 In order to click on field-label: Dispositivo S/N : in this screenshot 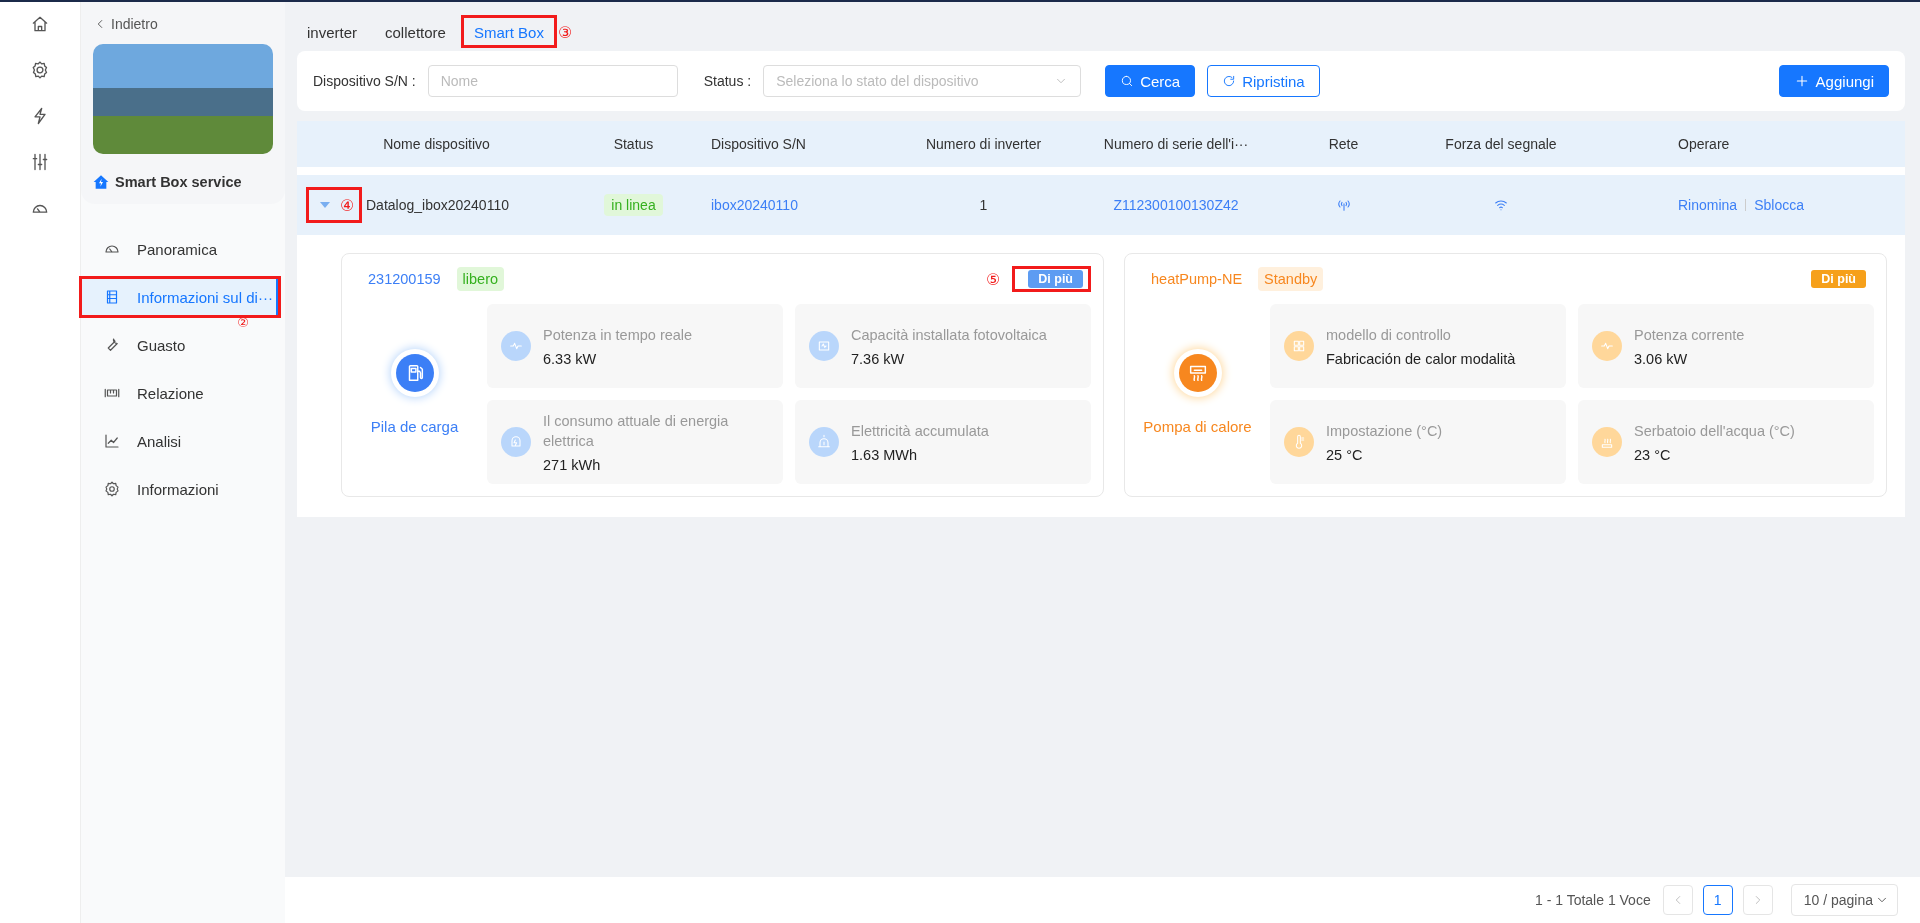, I will do `click(364, 81)`.